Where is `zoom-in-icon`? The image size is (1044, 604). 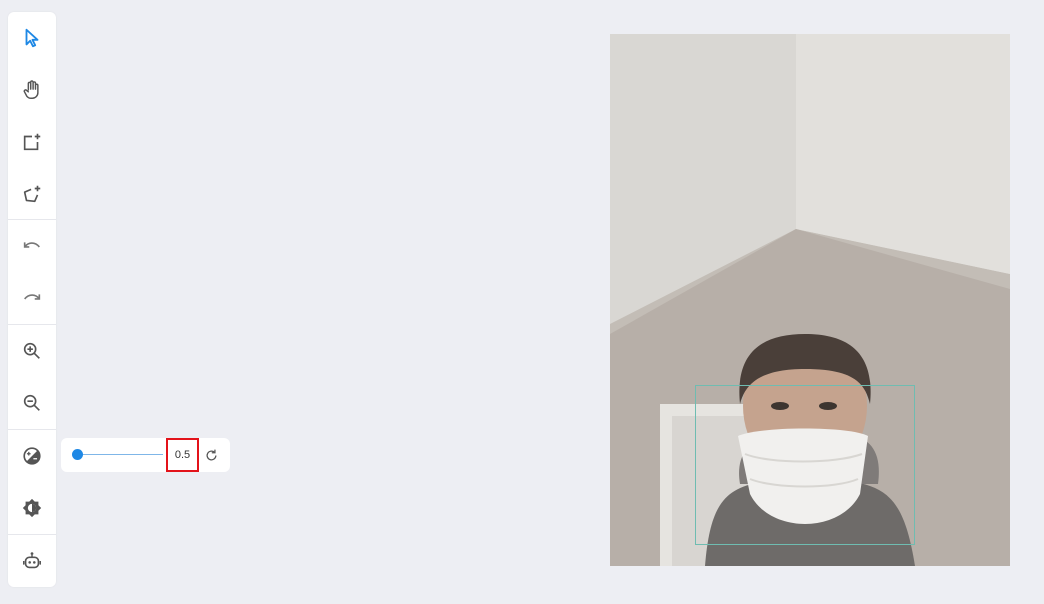
zoom-in-icon is located at coordinates (31, 350).